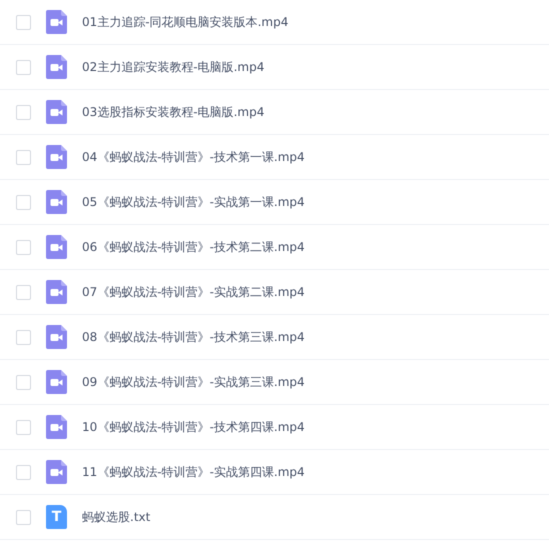 The image size is (549, 545). What do you see at coordinates (193, 382) in the screenshot?
I see `file-name: 09《蚂蚁战法-特训营》-实战第三课.mp4` at bounding box center [193, 382].